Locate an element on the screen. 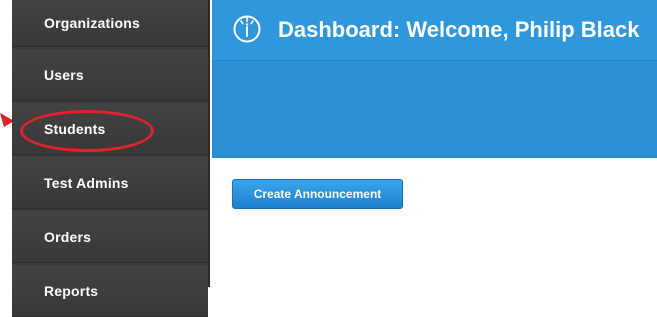  sidebar-item-organizations: Organizations is located at coordinates (110, 23).